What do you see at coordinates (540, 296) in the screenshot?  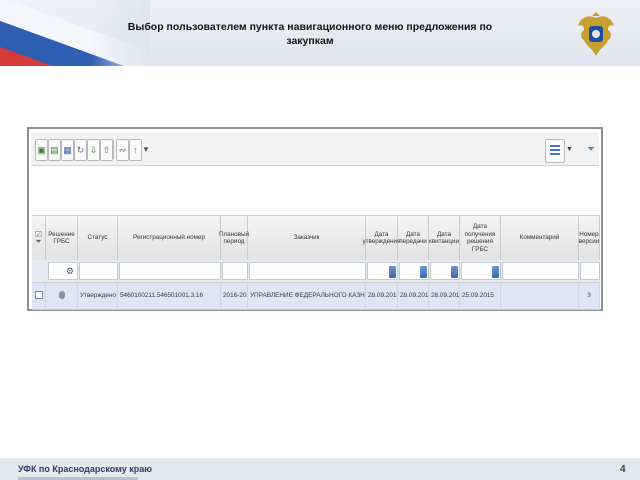 I see `cell-comment` at bounding box center [540, 296].